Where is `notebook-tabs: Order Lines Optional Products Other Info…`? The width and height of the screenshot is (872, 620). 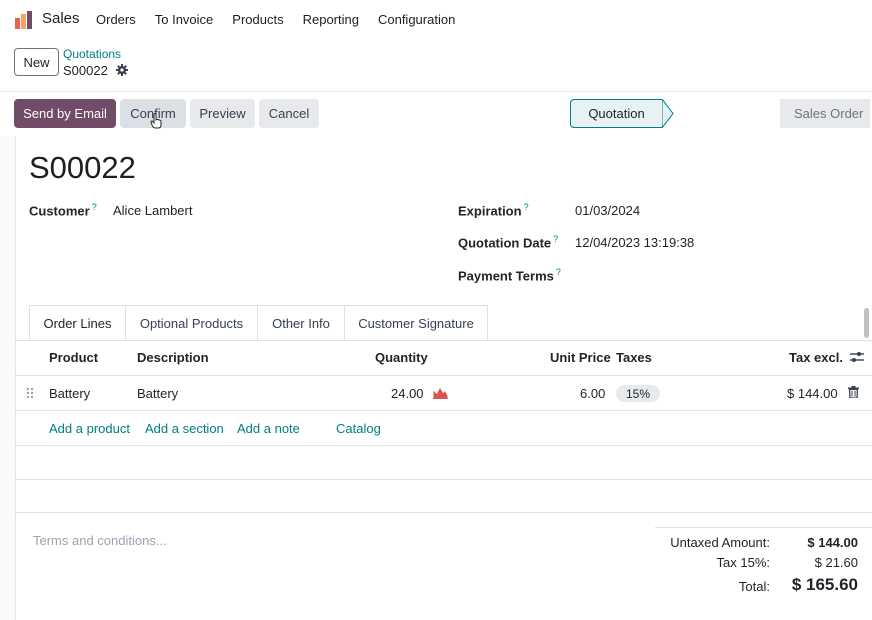 notebook-tabs: Order Lines Optional Products Other Info… is located at coordinates (258, 323).